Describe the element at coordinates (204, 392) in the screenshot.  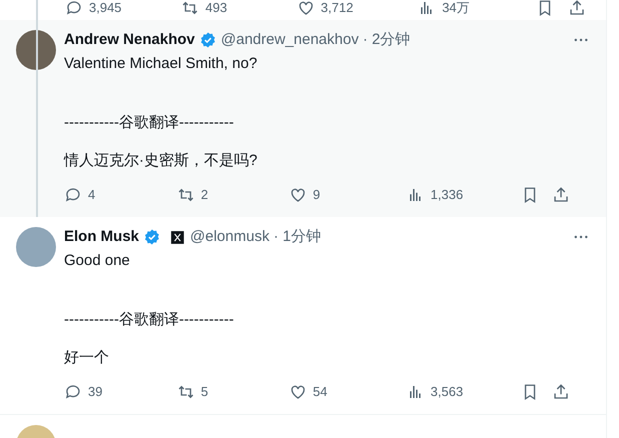
I see `retweet-count: 5` at that location.